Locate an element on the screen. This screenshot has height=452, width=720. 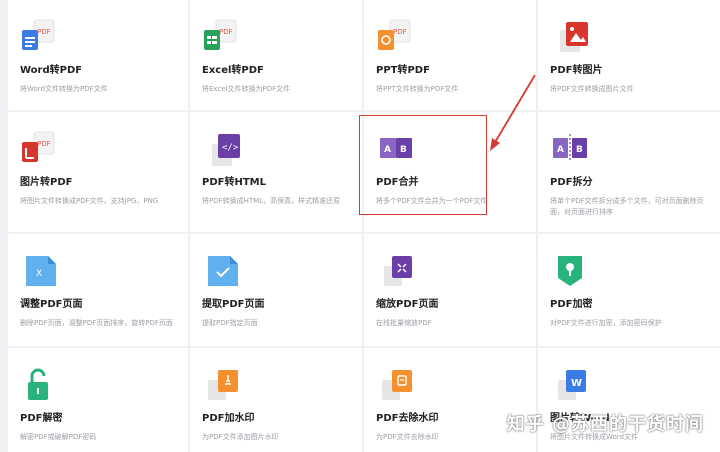
tool-image-to-pdf: PDF 图片转PDF 将图片文件转换成PDF文件，支持JPG、PNG is located at coordinates (98, 172).